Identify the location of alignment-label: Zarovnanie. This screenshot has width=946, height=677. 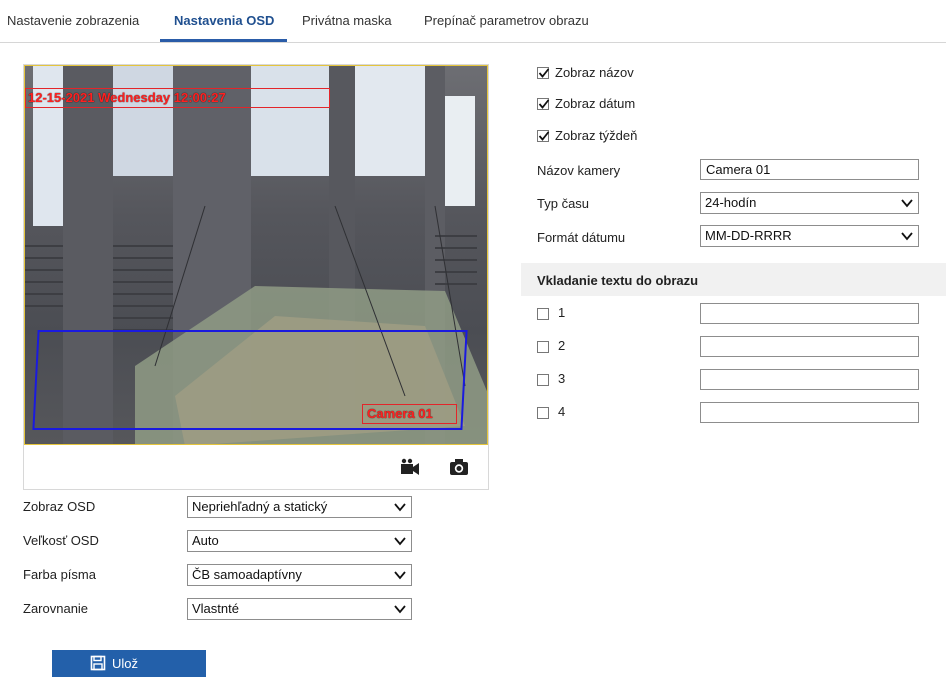
(56, 608).